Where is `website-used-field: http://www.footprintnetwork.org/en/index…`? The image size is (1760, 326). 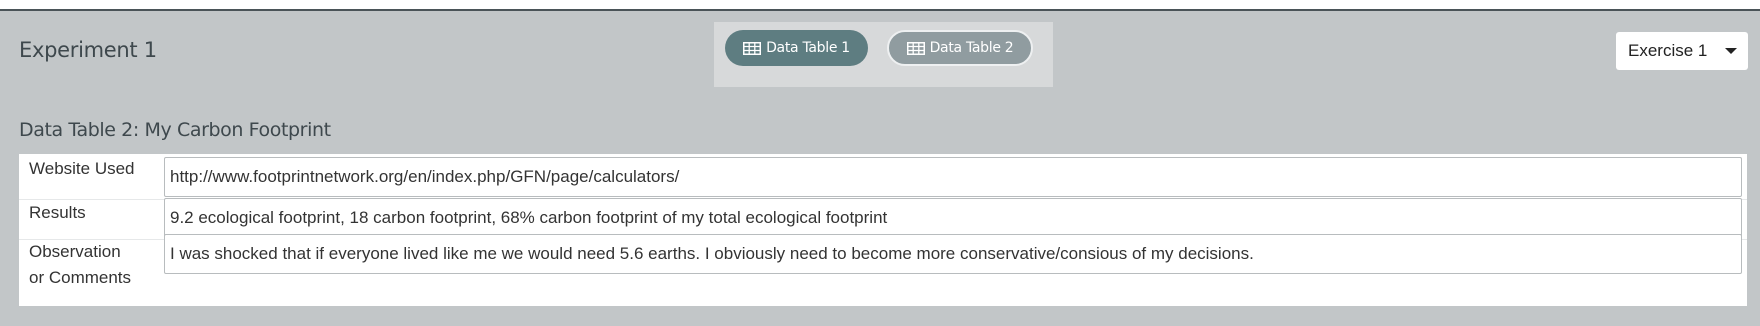
website-used-field: http://www.footprintnetwork.org/en/index… is located at coordinates (953, 177).